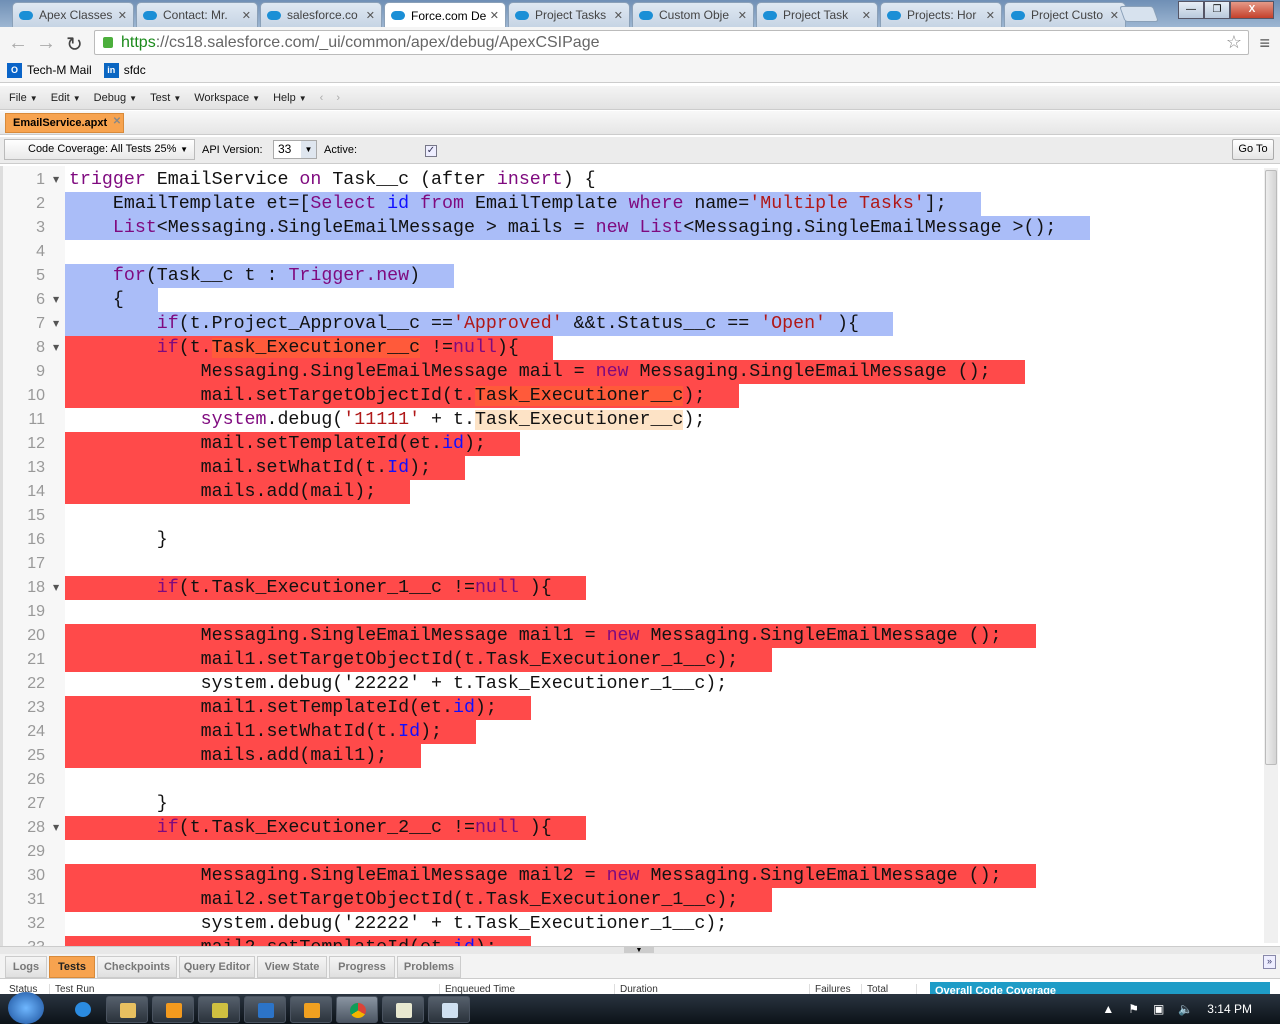 This screenshot has height=1024, width=1280. What do you see at coordinates (127, 1009) in the screenshot?
I see `file-explorer-icon` at bounding box center [127, 1009].